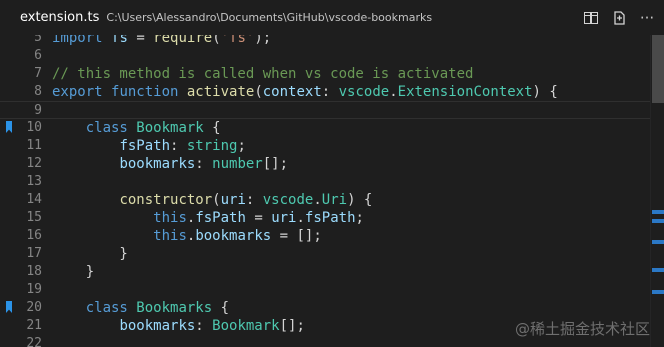 Image resolution: width=664 pixels, height=347 pixels. I want to click on active-file-name: extension.ts, so click(59, 17).